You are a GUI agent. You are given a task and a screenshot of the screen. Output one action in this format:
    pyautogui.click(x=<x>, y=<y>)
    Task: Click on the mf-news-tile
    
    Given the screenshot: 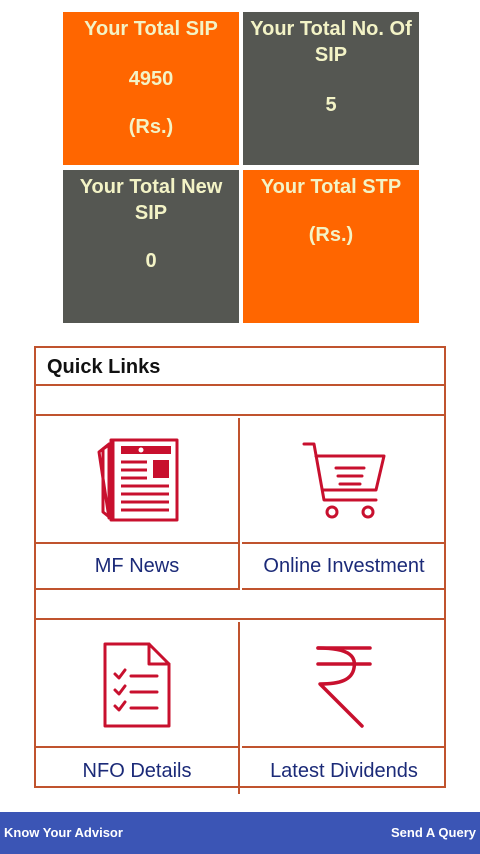 What is the action you would take?
    pyautogui.click(x=138, y=481)
    